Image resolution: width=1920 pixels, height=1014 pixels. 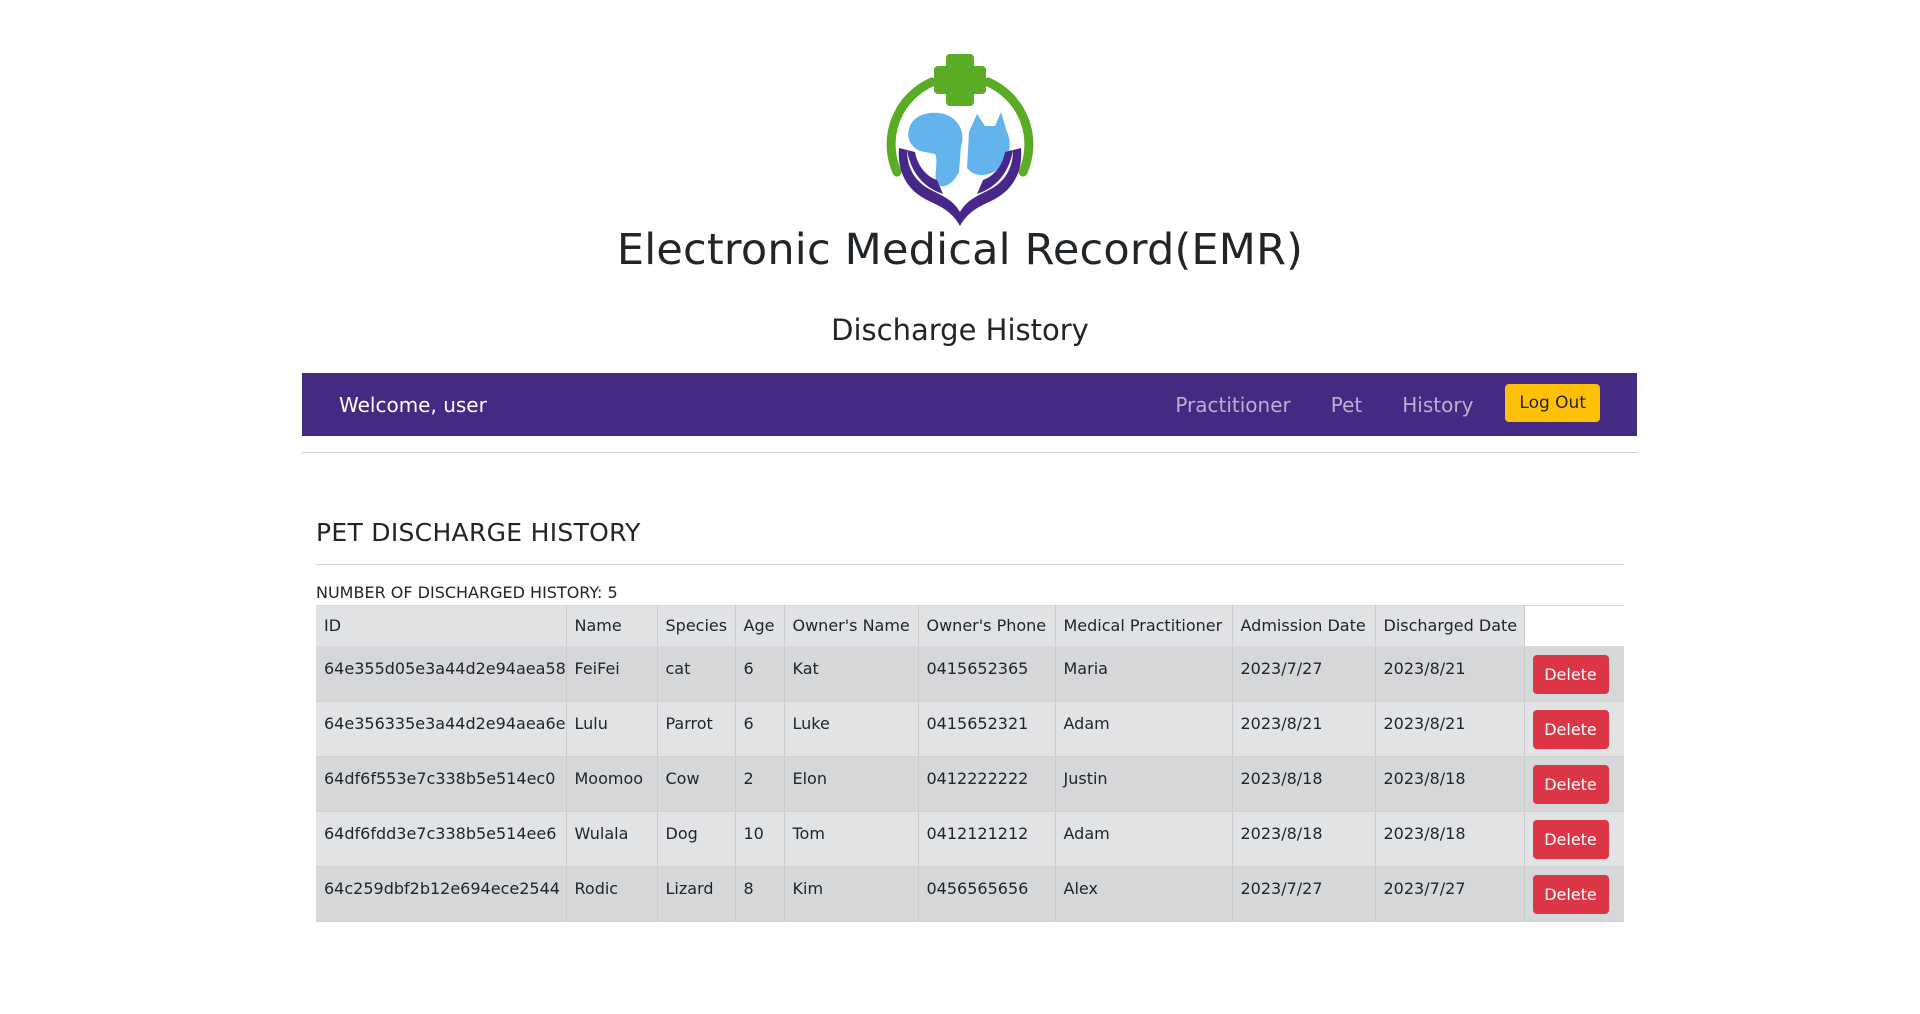 What do you see at coordinates (413, 404) in the screenshot?
I see `welcome-message: Welcome, user` at bounding box center [413, 404].